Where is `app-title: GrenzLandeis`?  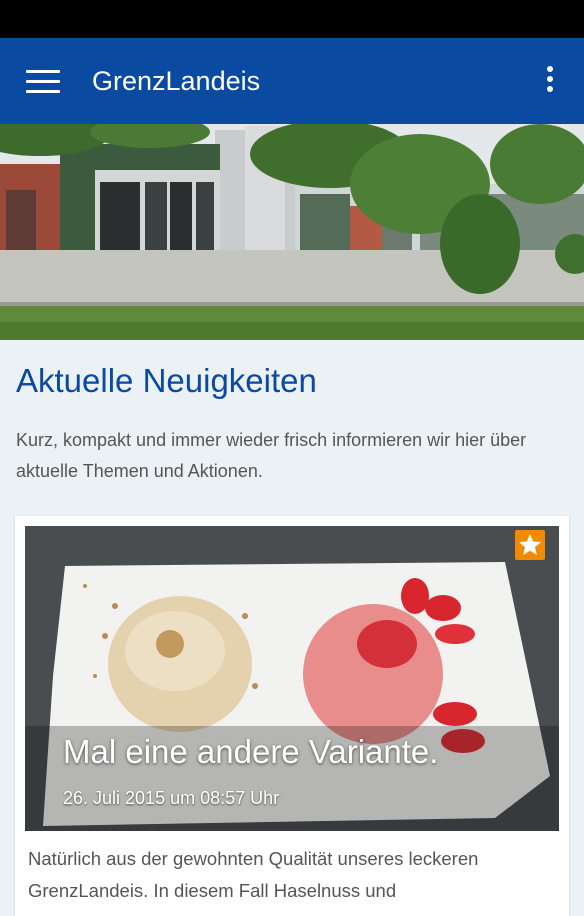 app-title: GrenzLandeis is located at coordinates (176, 81).